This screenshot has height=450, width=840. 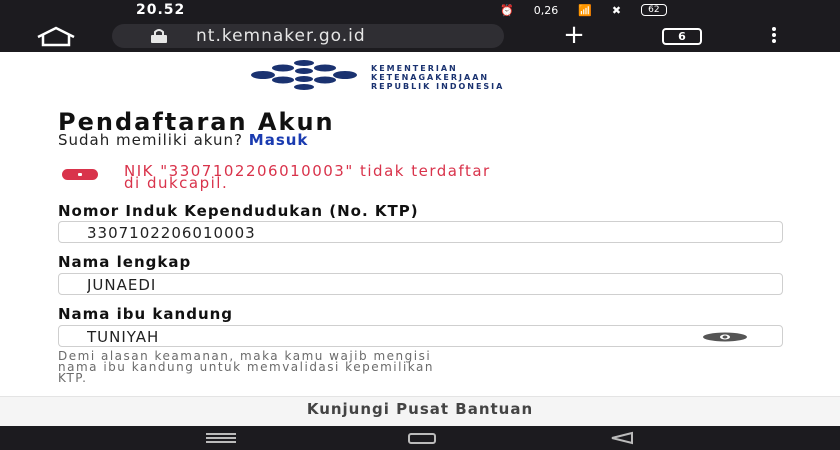 I want to click on help-center-link: Kunjungi Pusat Bantuan, so click(x=420, y=409).